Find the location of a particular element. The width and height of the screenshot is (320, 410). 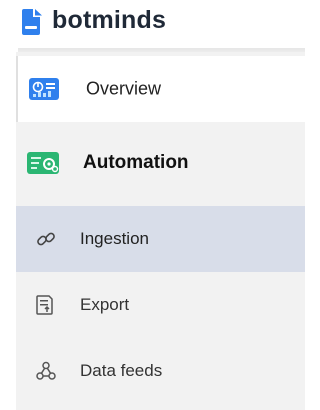

document-logo-icon is located at coordinates (32, 22).